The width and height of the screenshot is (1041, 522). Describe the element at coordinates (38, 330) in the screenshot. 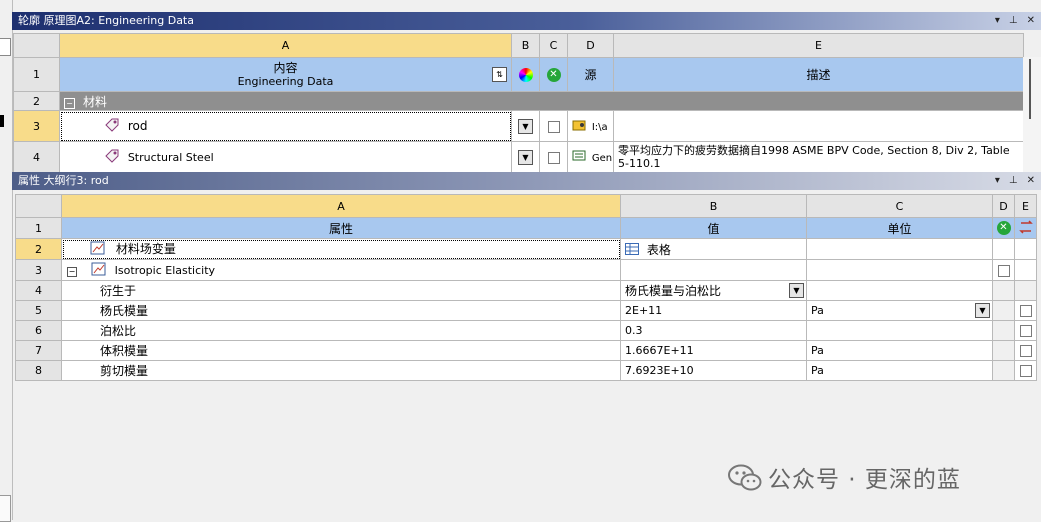

I see `row-number: 6` at that location.